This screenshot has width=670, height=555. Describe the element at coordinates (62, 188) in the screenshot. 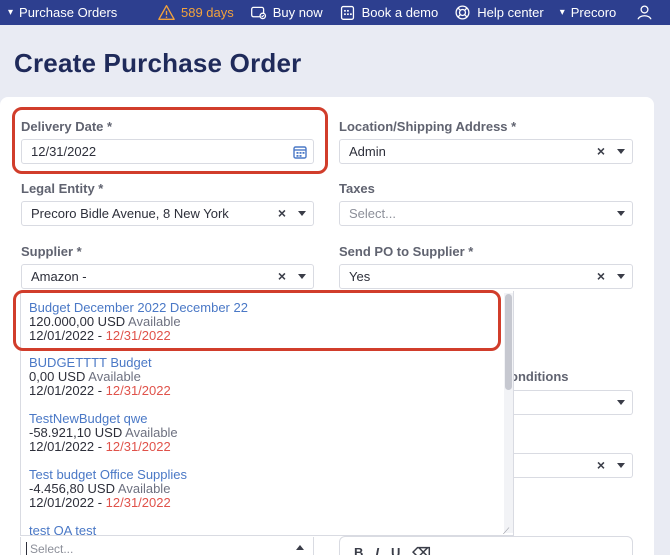

I see `legal-entity-label: Legal Entity *` at that location.